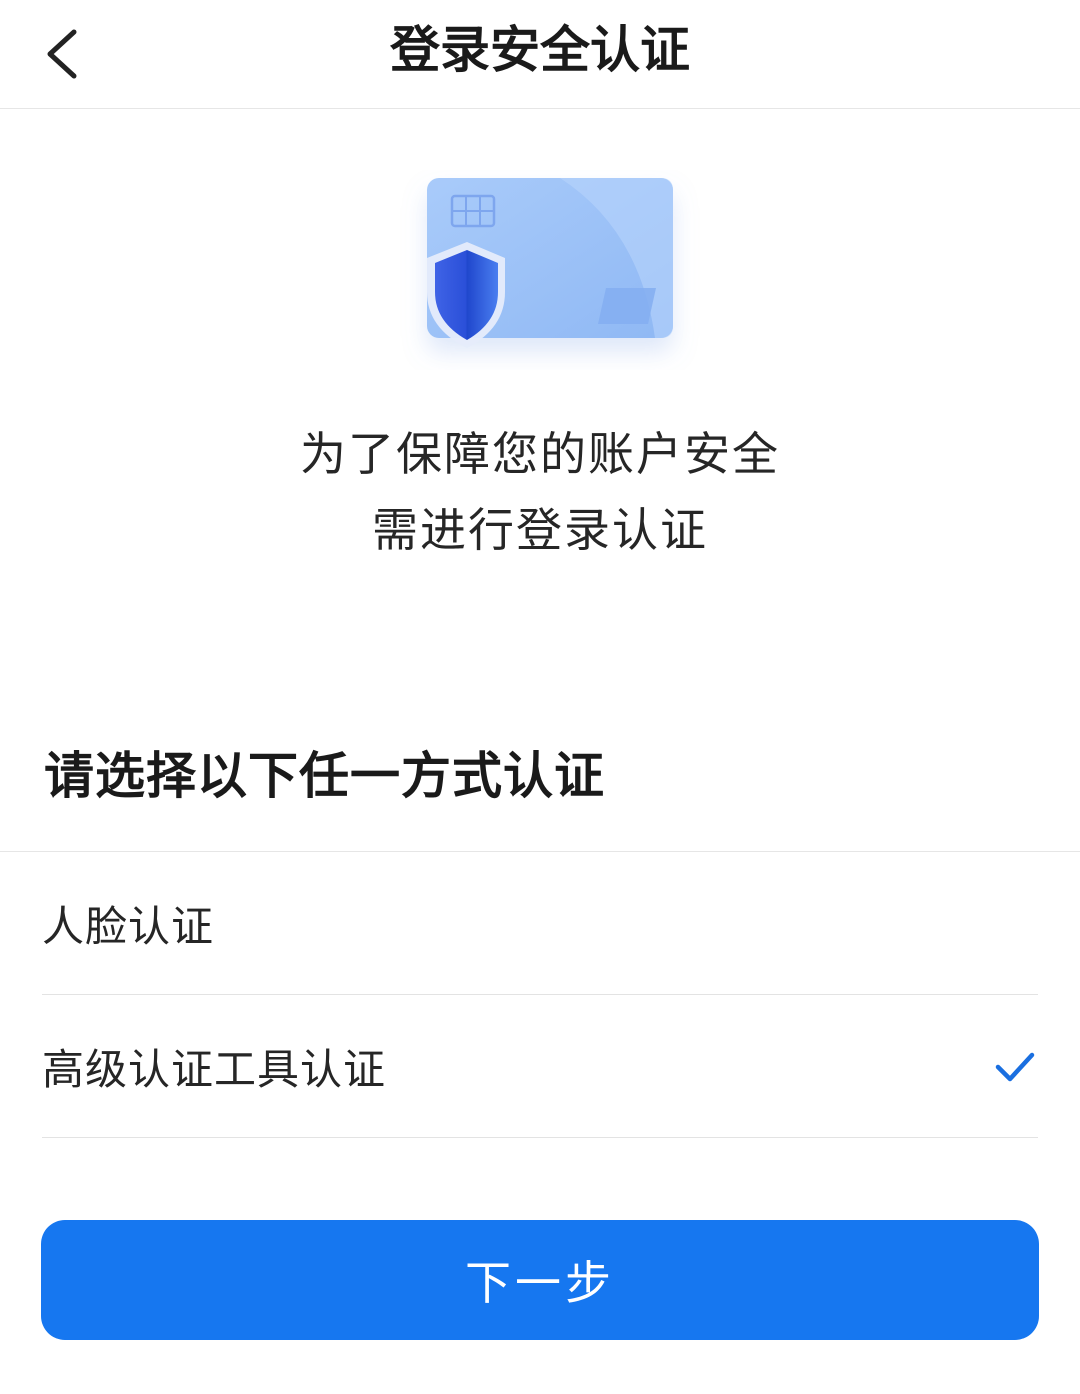 Image resolution: width=1080 pixels, height=1394 pixels. Describe the element at coordinates (540, 923) in the screenshot. I see `option-face-auth: 人脸认证` at that location.